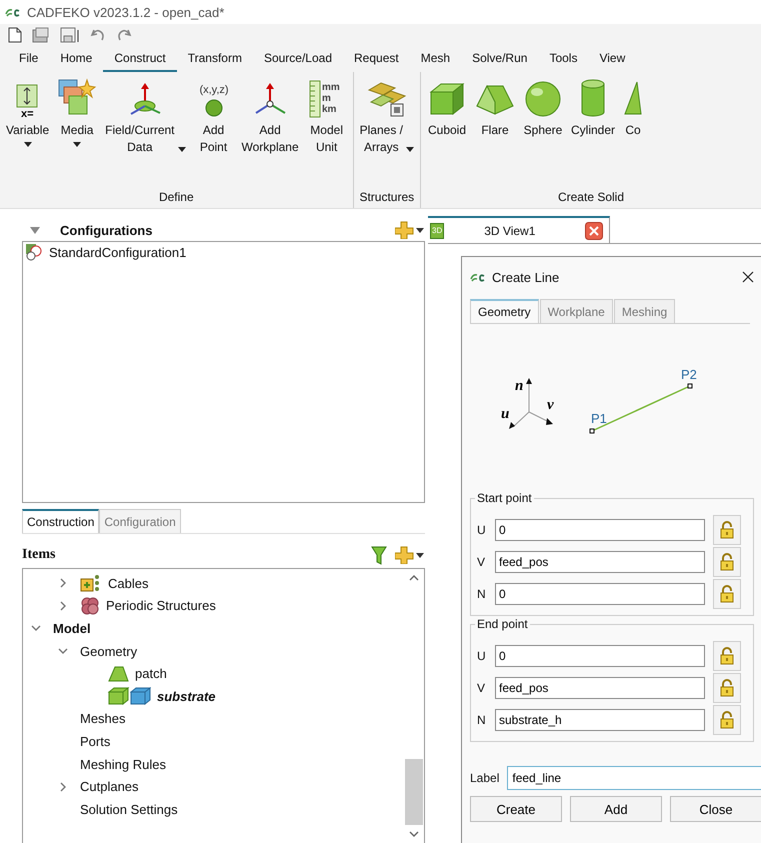  I want to click on dialog-tab: Geometry, so click(504, 311).